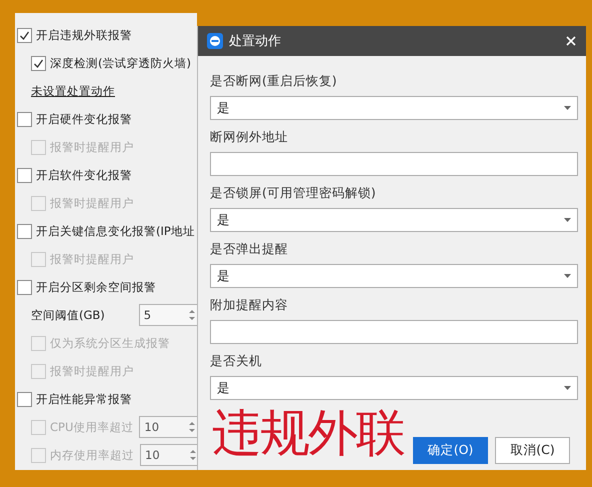 Image resolution: width=592 pixels, height=487 pixels. I want to click on field-label: 空间阈值(GB), so click(68, 315).